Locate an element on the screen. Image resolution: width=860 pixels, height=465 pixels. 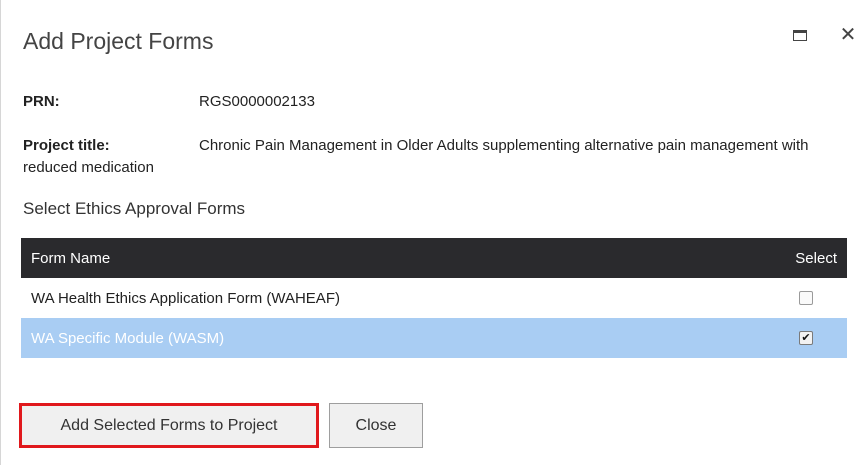
header-form-name: Form Name is located at coordinates (71, 258).